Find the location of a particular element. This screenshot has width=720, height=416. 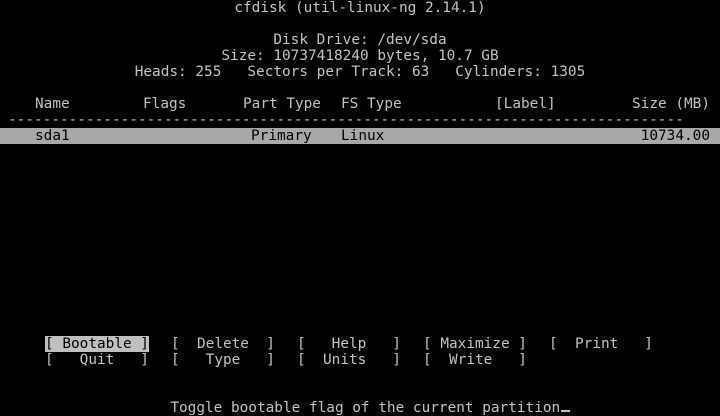

cursor-icon is located at coordinates (566, 411).